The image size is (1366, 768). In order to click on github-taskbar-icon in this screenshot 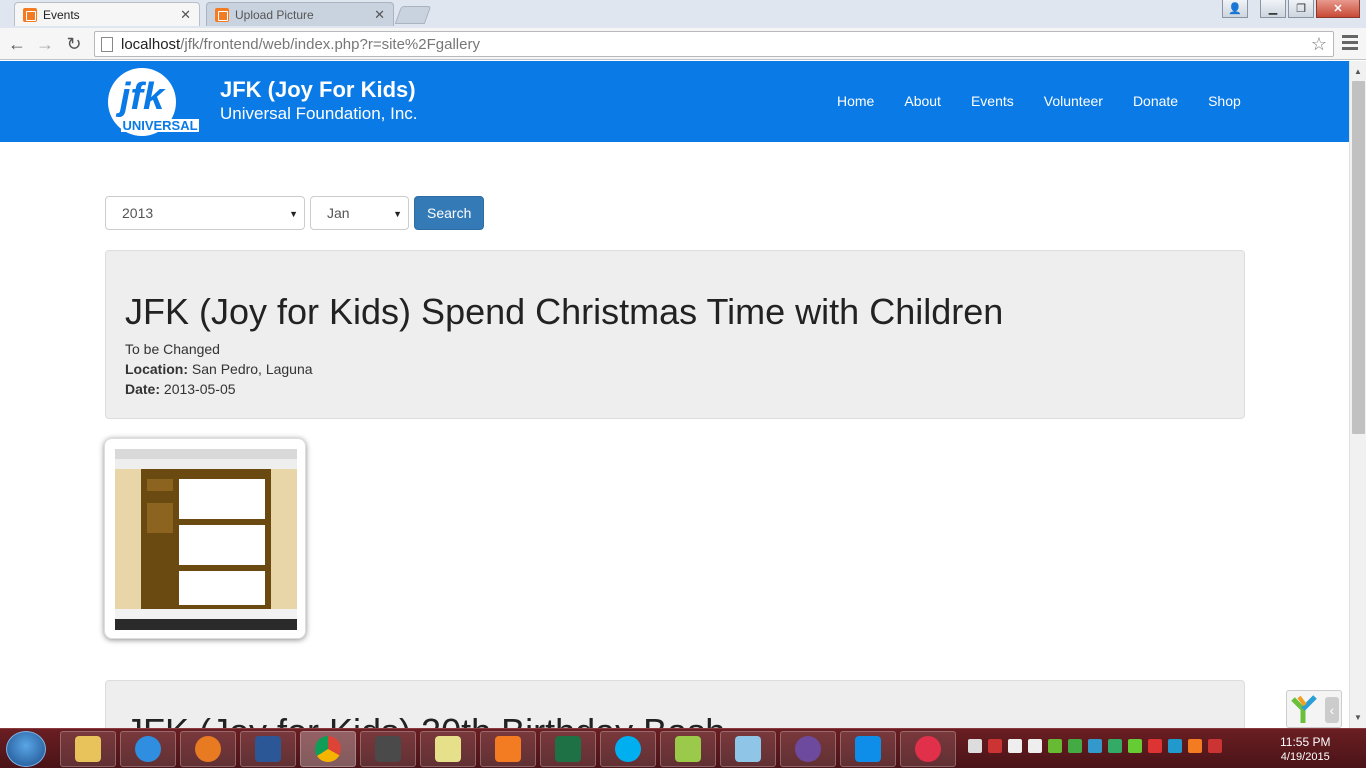, I will do `click(808, 749)`.